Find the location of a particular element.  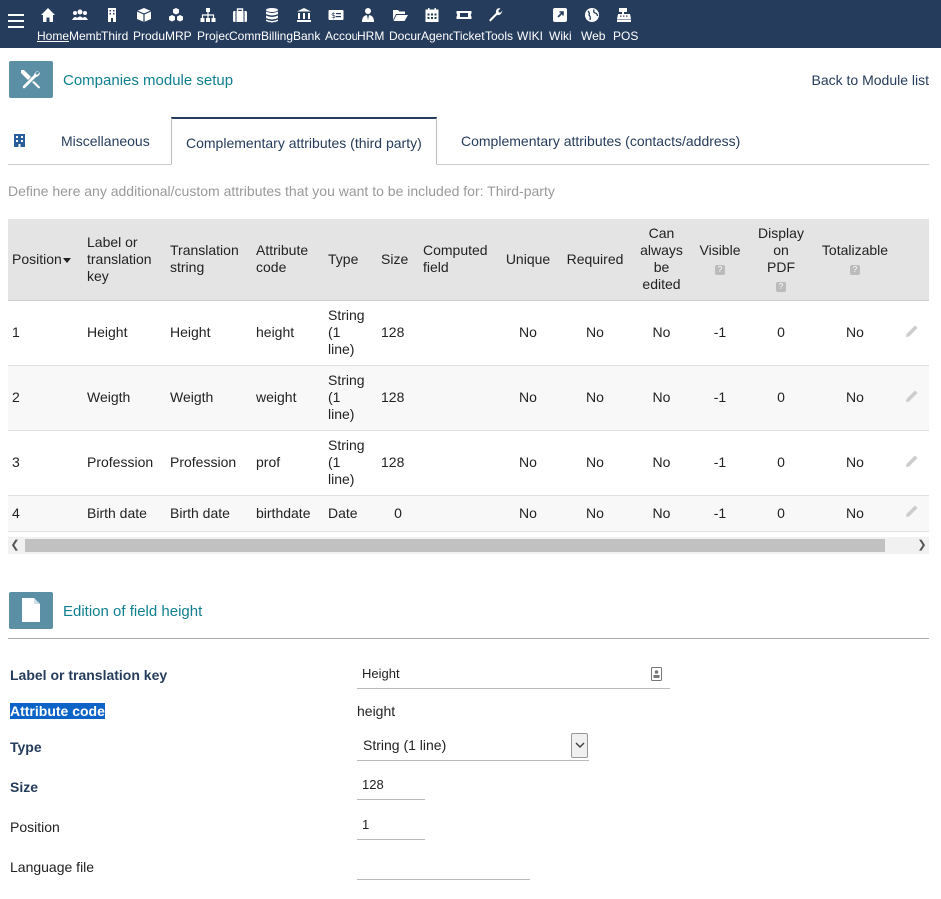

cell-position: 3 is located at coordinates (45, 463).